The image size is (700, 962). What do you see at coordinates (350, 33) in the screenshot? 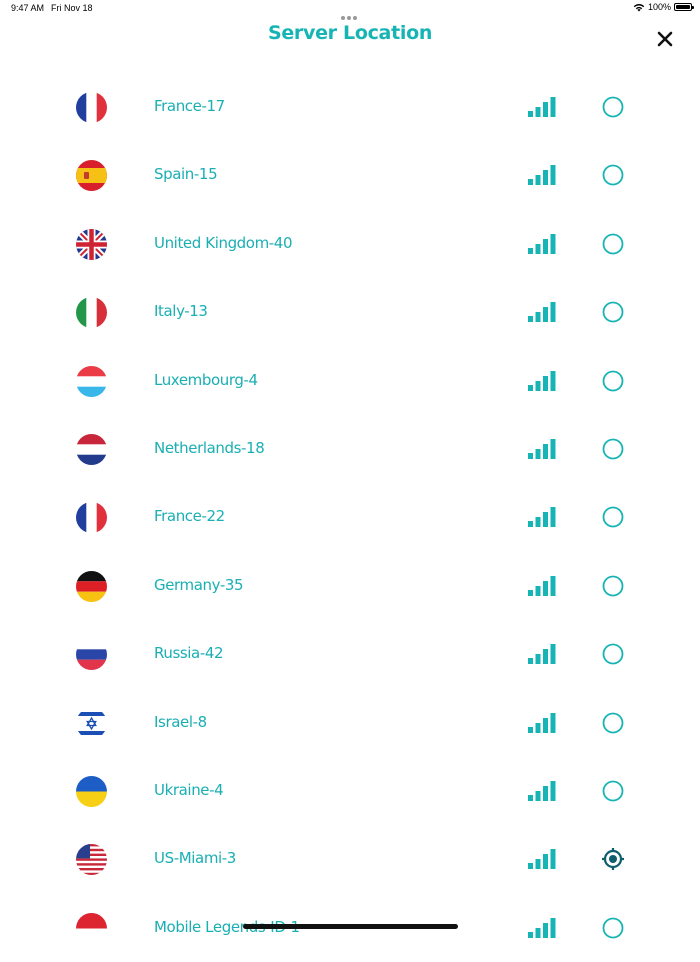
I see `page-title: Server Location` at bounding box center [350, 33].